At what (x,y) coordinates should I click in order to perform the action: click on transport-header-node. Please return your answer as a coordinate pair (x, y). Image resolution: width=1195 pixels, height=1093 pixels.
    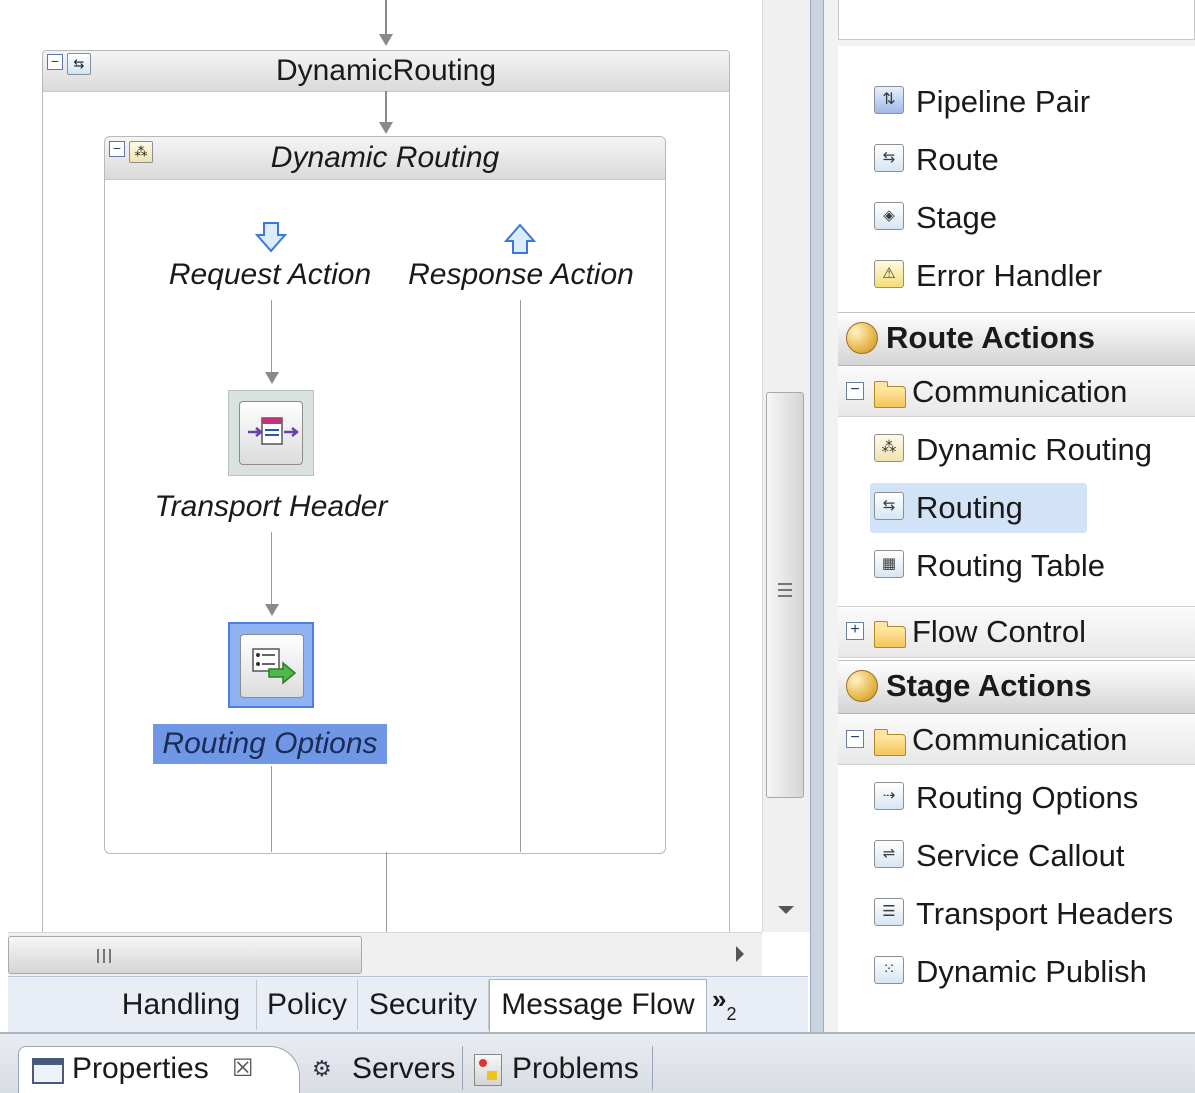
    Looking at the image, I should click on (271, 433).